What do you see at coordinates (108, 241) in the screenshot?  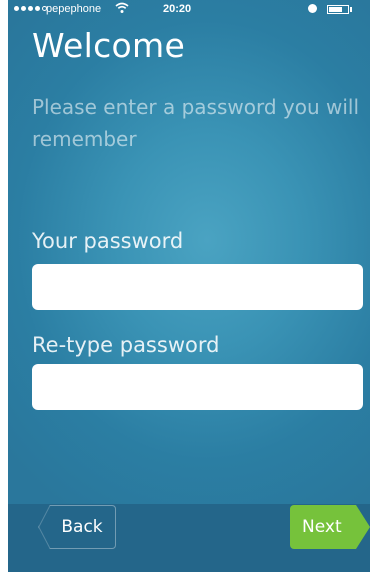 I see `password-label: Your password` at bounding box center [108, 241].